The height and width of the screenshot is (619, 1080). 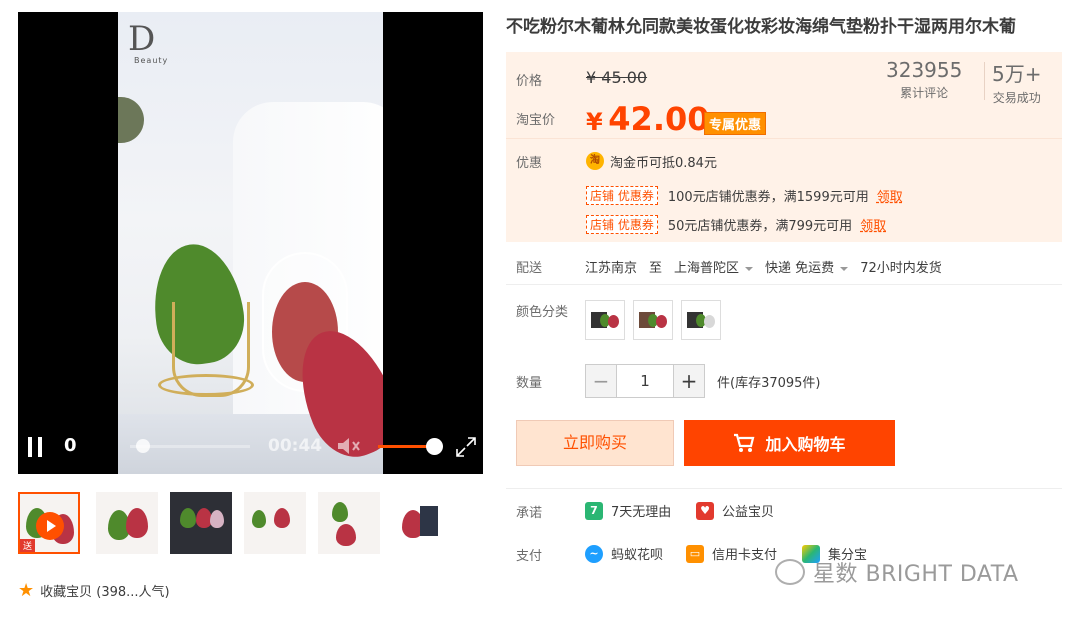 What do you see at coordinates (695, 553) in the screenshot?
I see `credit-card-icon: ▭` at bounding box center [695, 553].